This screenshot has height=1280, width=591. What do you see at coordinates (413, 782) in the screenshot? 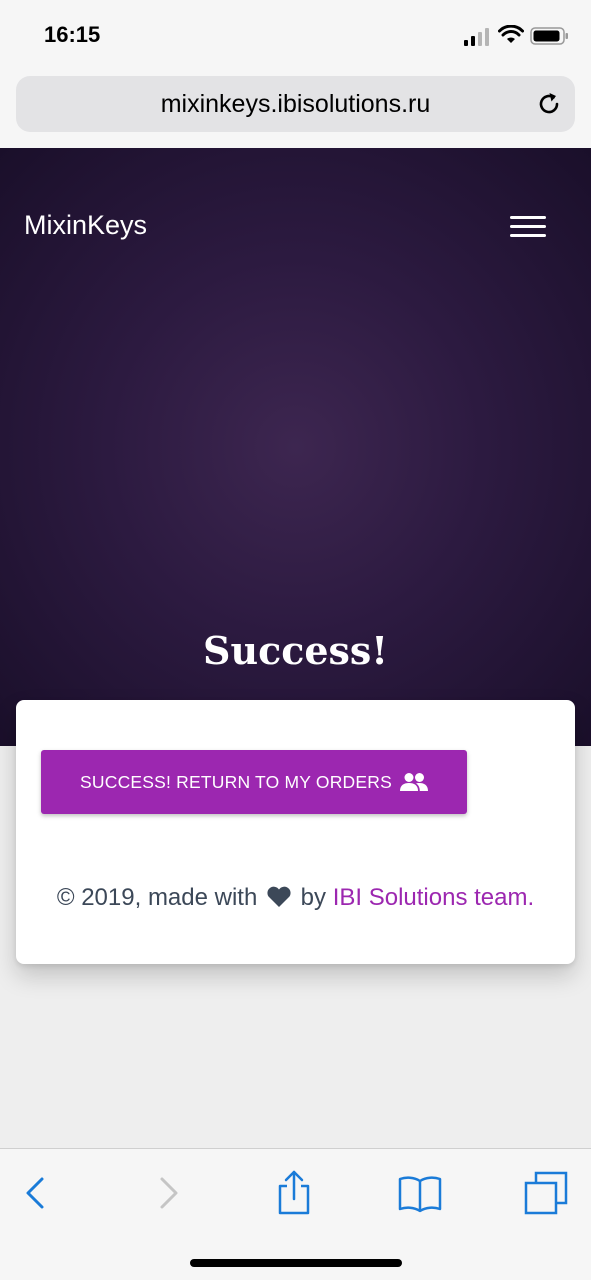
I see `people-icon` at bounding box center [413, 782].